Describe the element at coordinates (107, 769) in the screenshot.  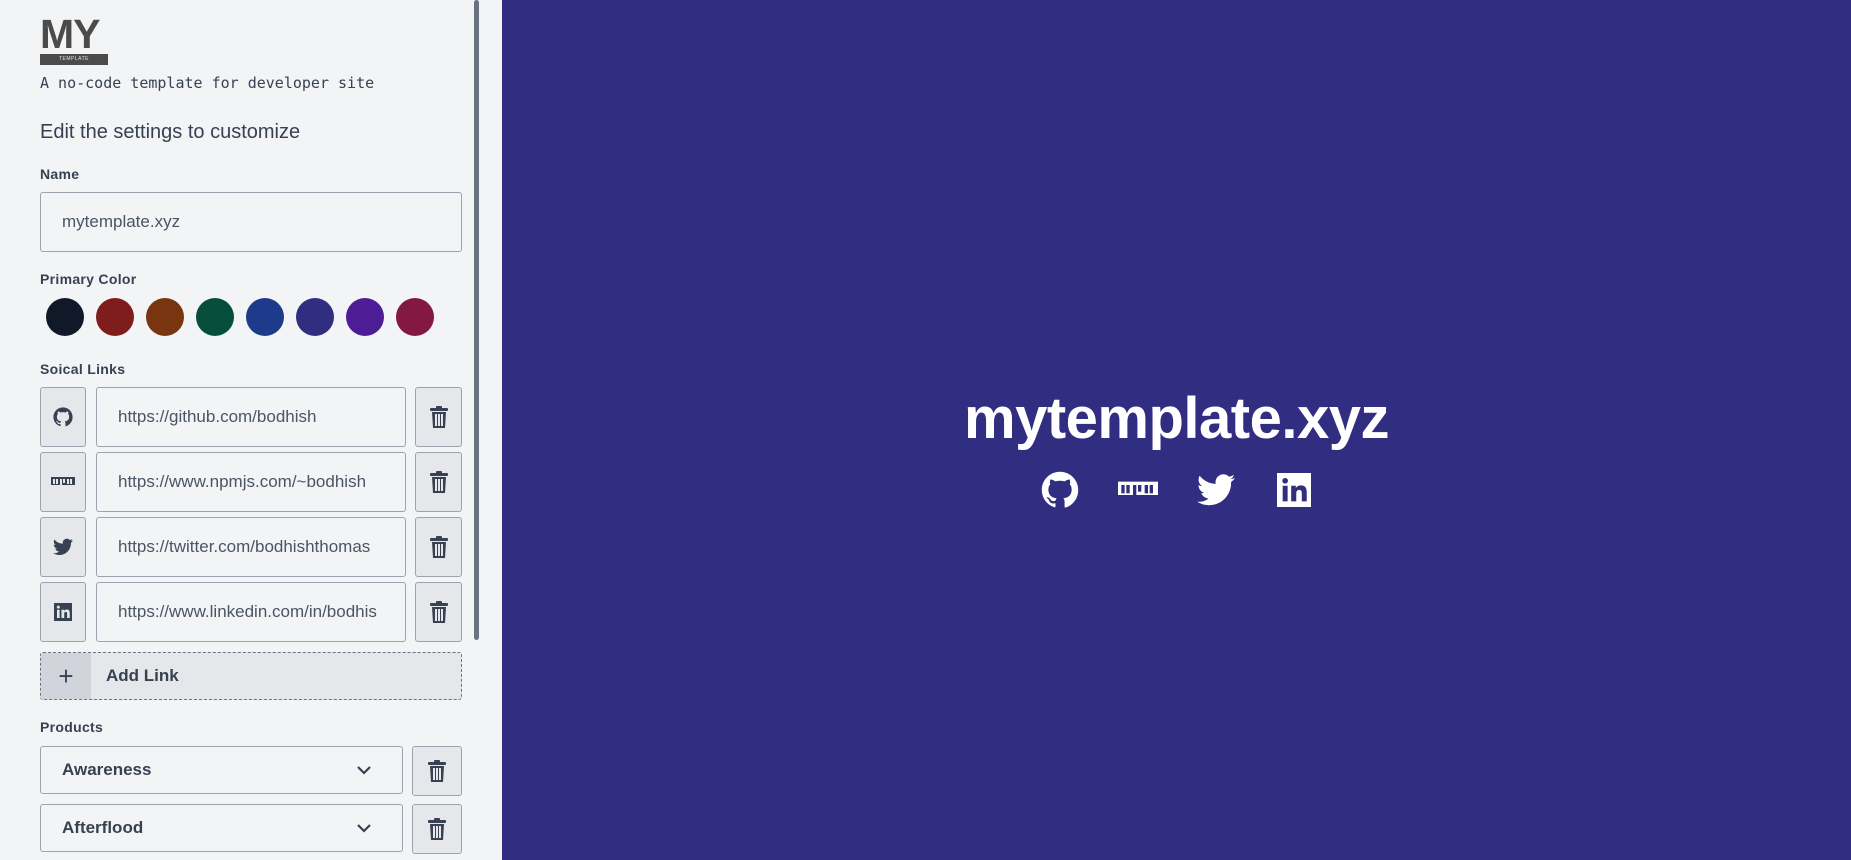
I see `product-select-value: Awareness` at that location.